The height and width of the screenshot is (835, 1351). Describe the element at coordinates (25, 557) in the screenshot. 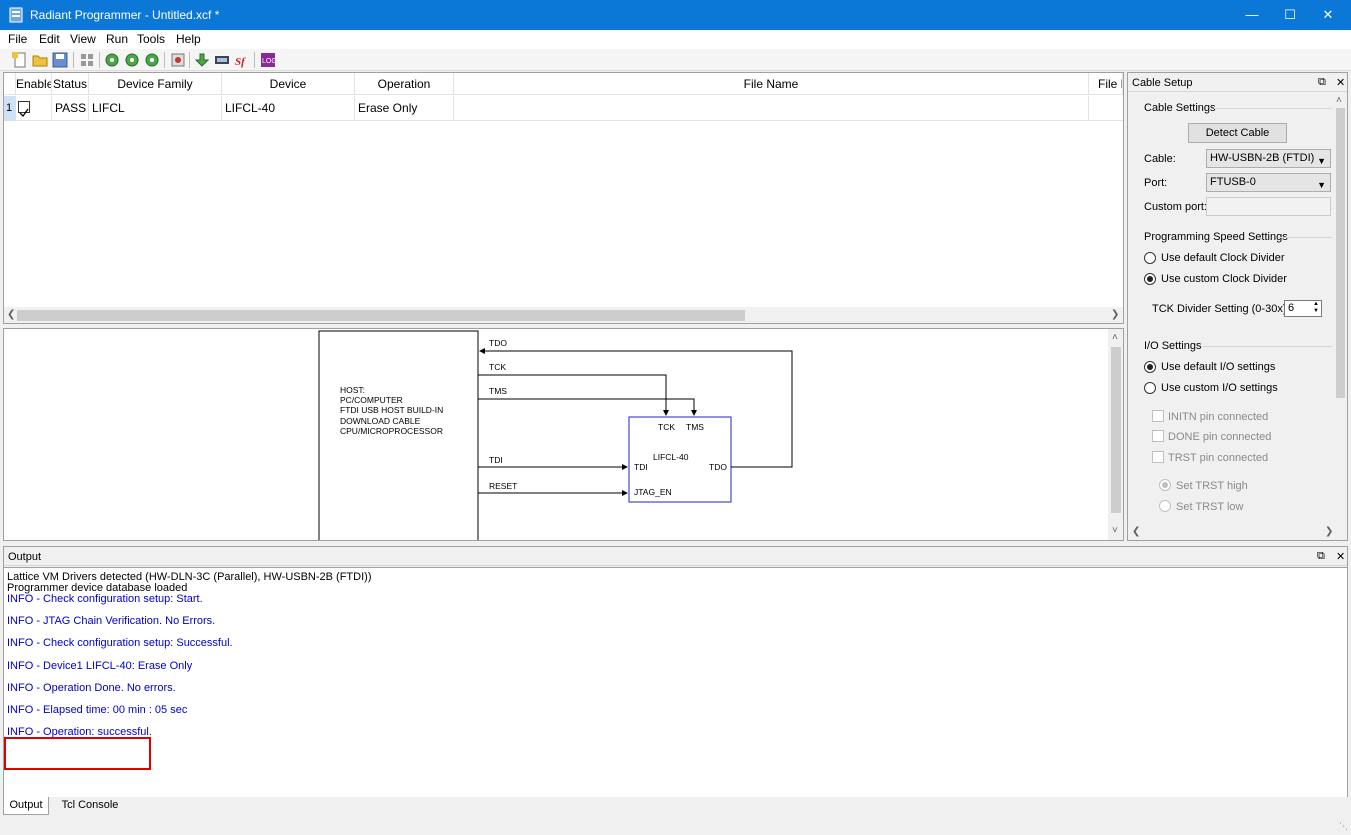

I see `output-title: Output` at that location.